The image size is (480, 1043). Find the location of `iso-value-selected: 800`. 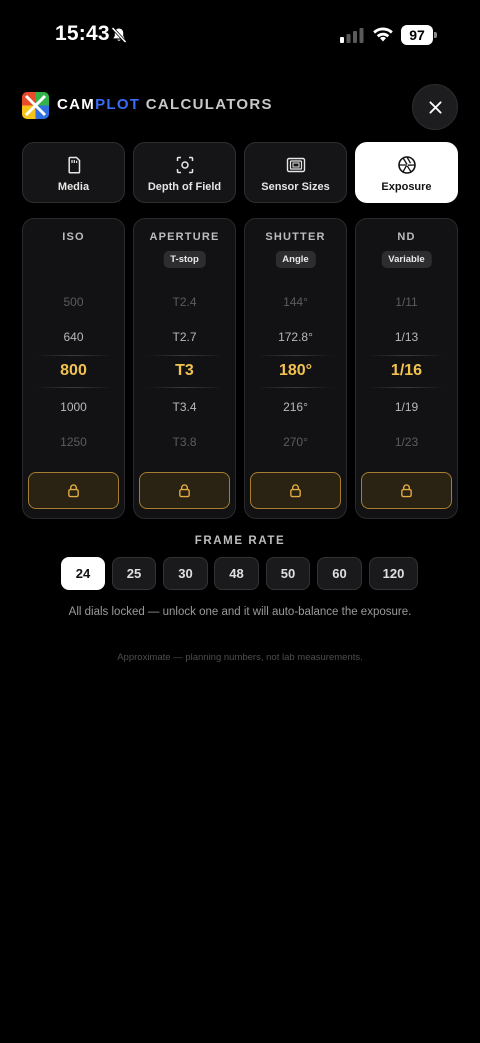

iso-value-selected: 800 is located at coordinates (73, 371).